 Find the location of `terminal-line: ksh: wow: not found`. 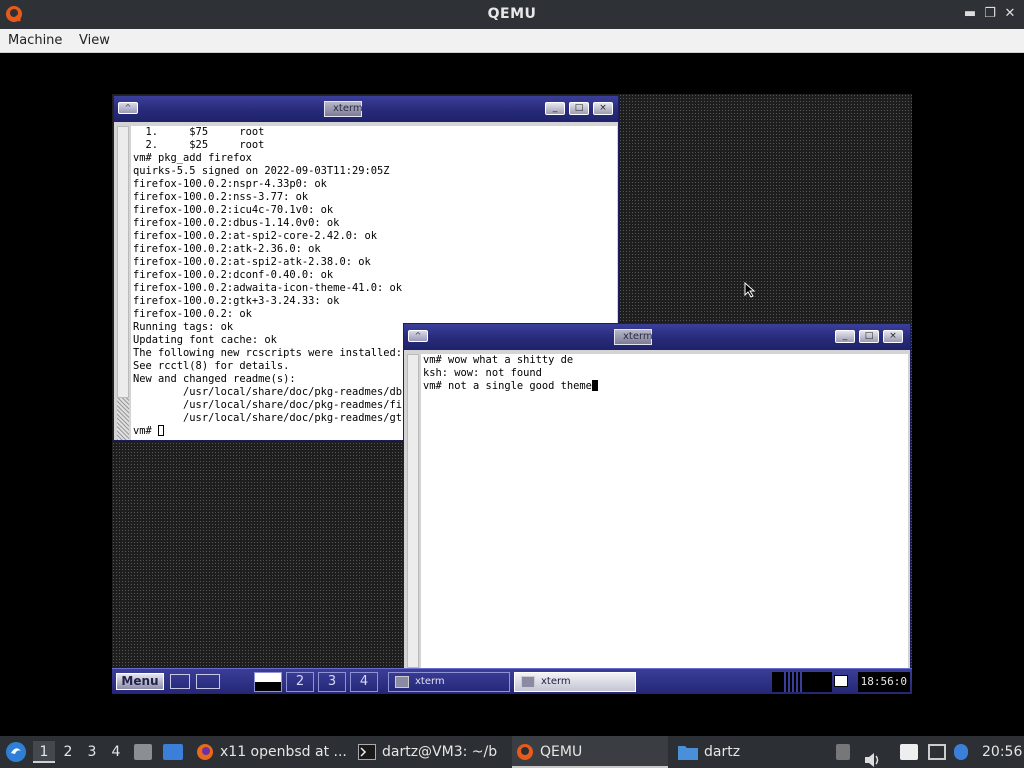

terminal-line: ksh: wow: not found is located at coordinates (482, 373).